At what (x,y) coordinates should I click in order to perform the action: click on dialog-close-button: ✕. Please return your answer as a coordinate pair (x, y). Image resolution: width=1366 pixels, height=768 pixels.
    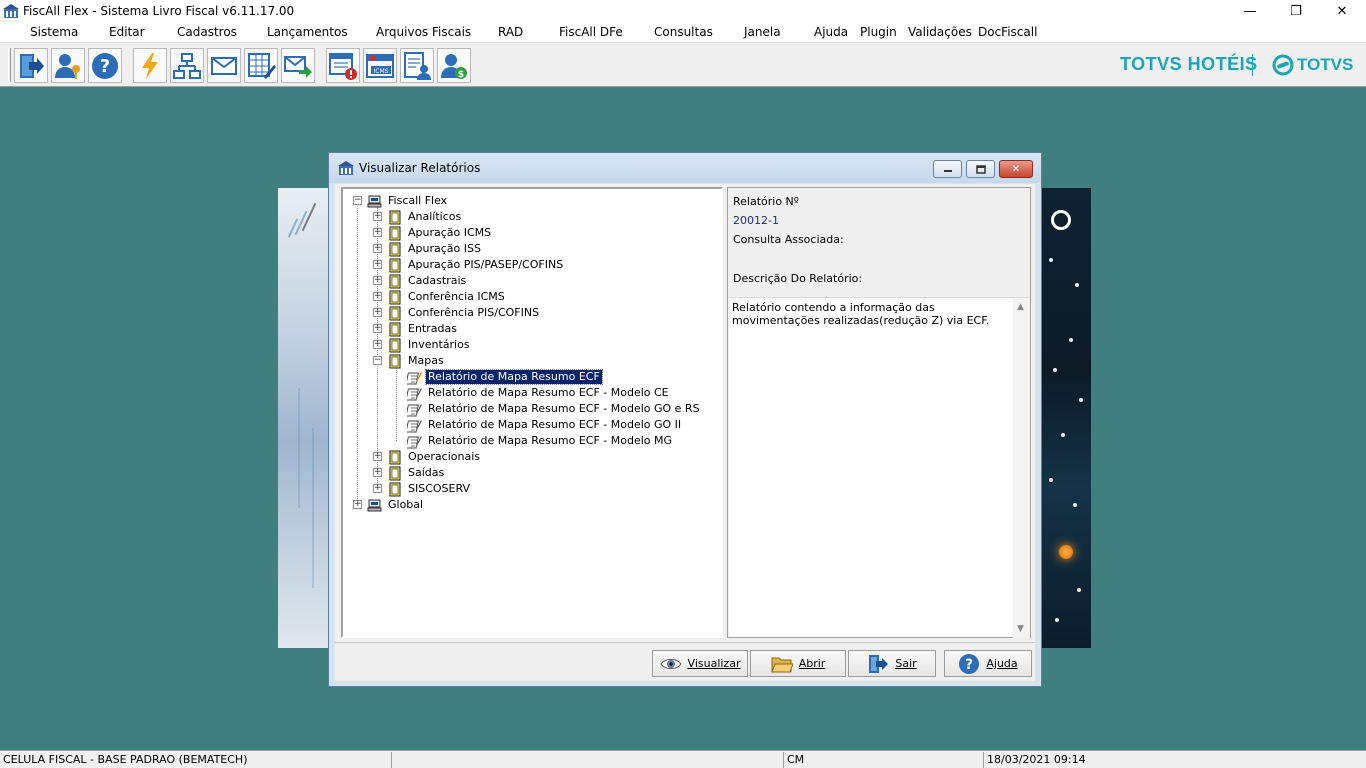
    Looking at the image, I should click on (1016, 169).